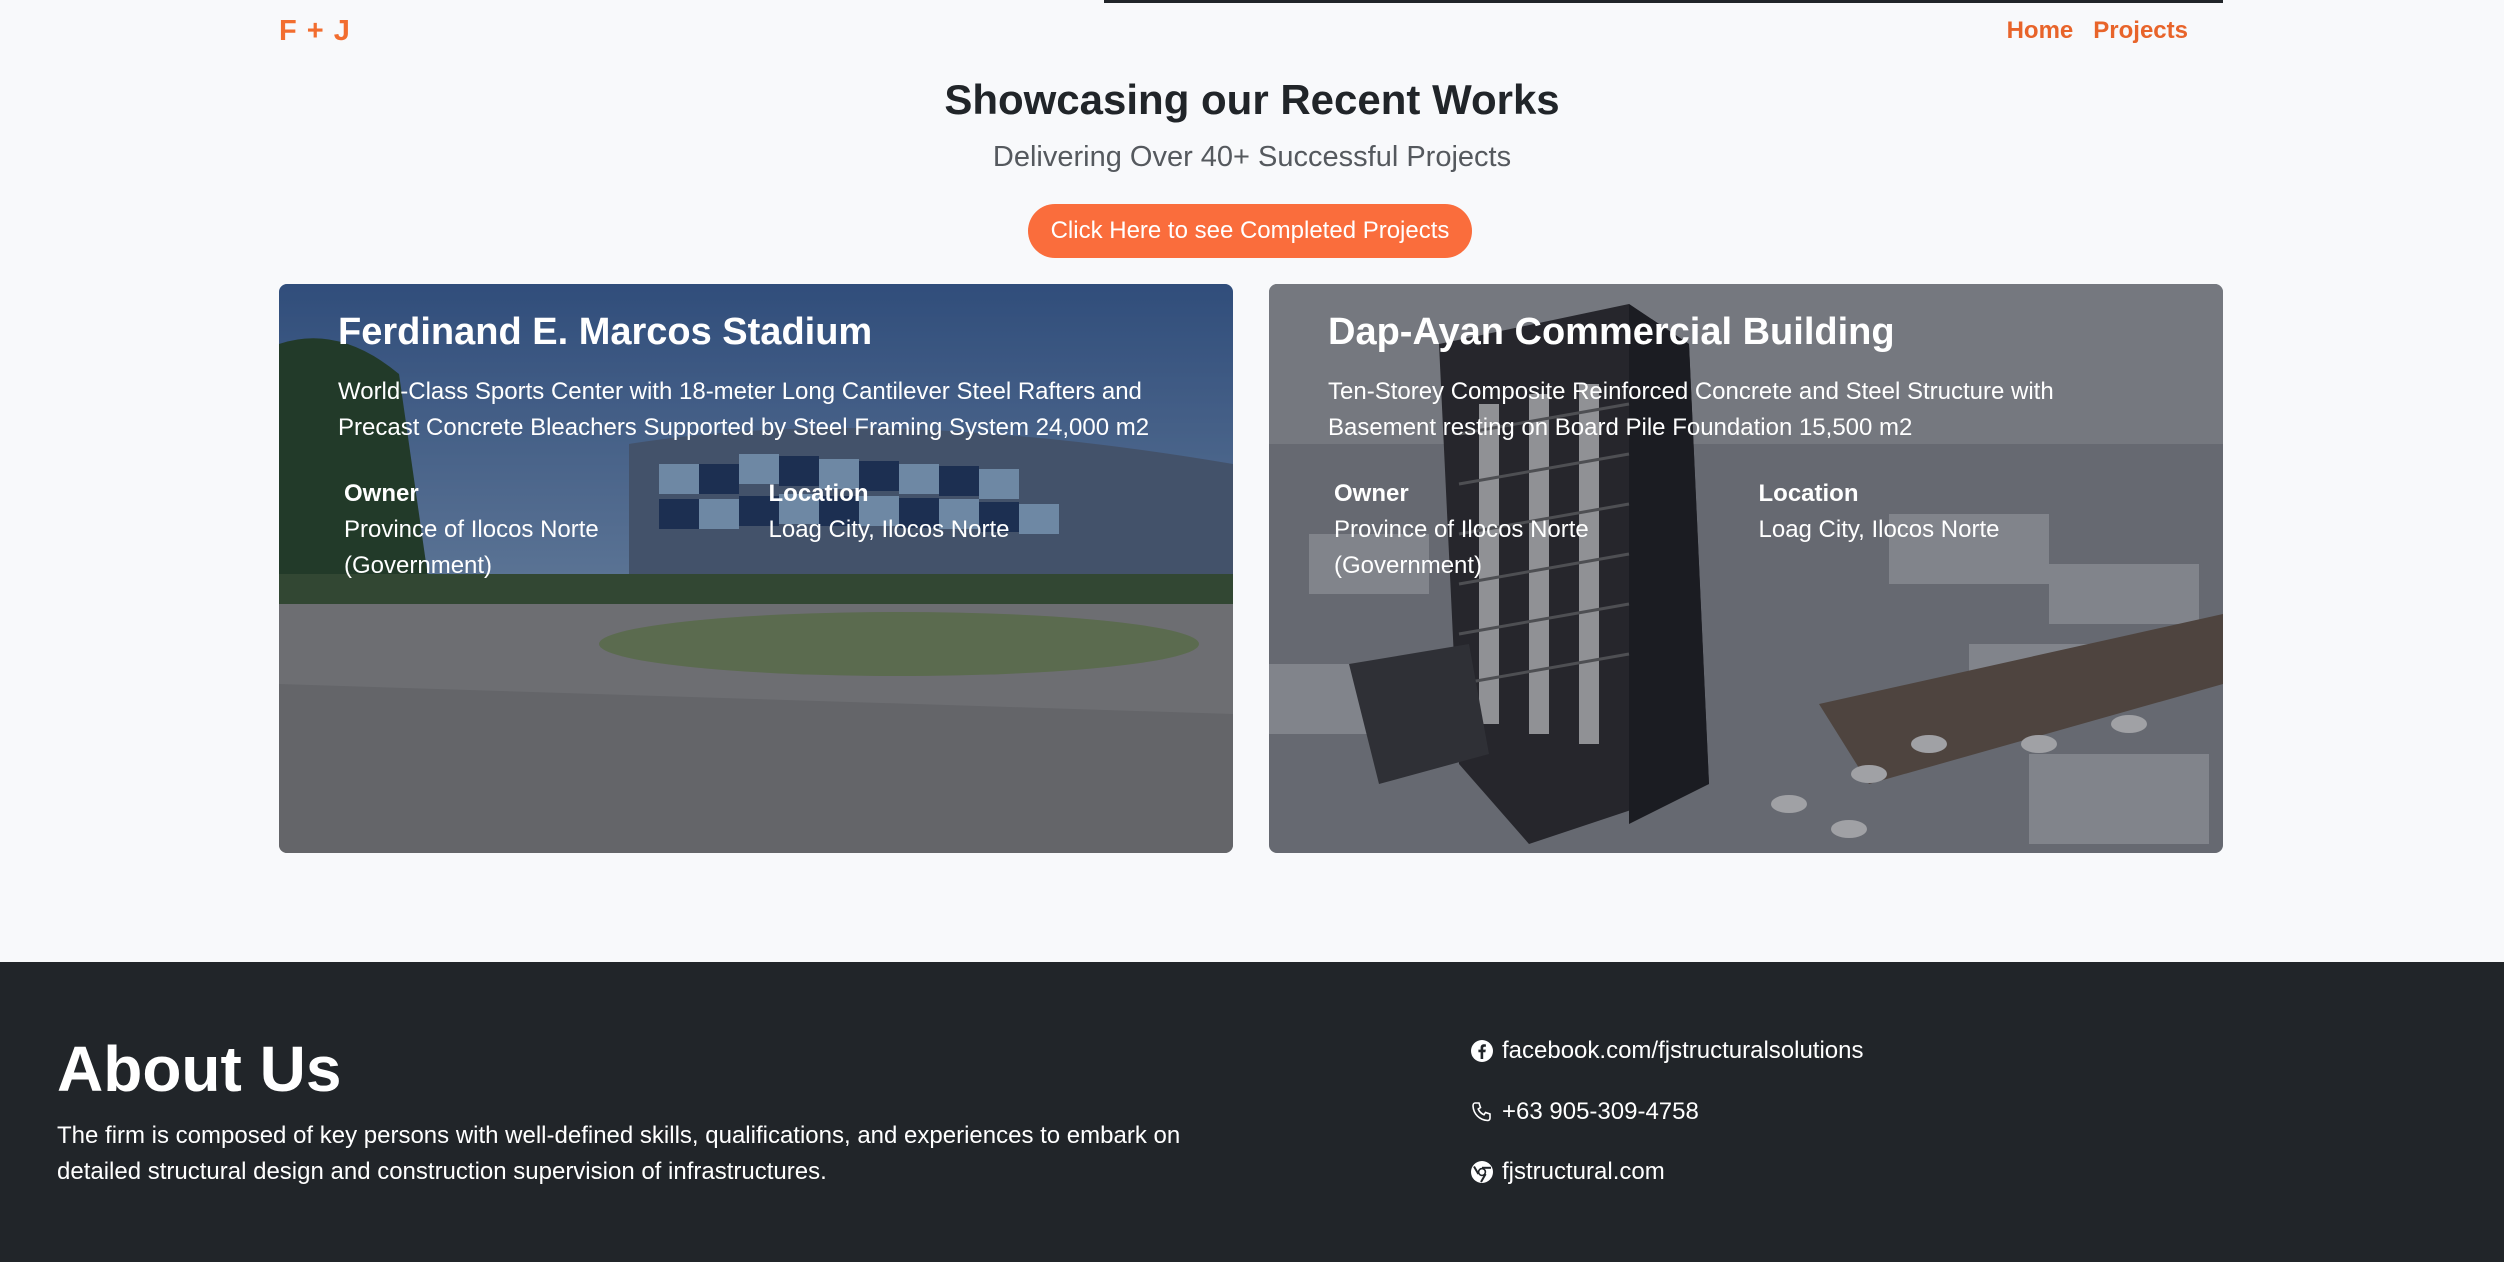 The height and width of the screenshot is (1262, 2504). I want to click on project-title: Dap-Ayan Commercial Building, so click(1611, 332).